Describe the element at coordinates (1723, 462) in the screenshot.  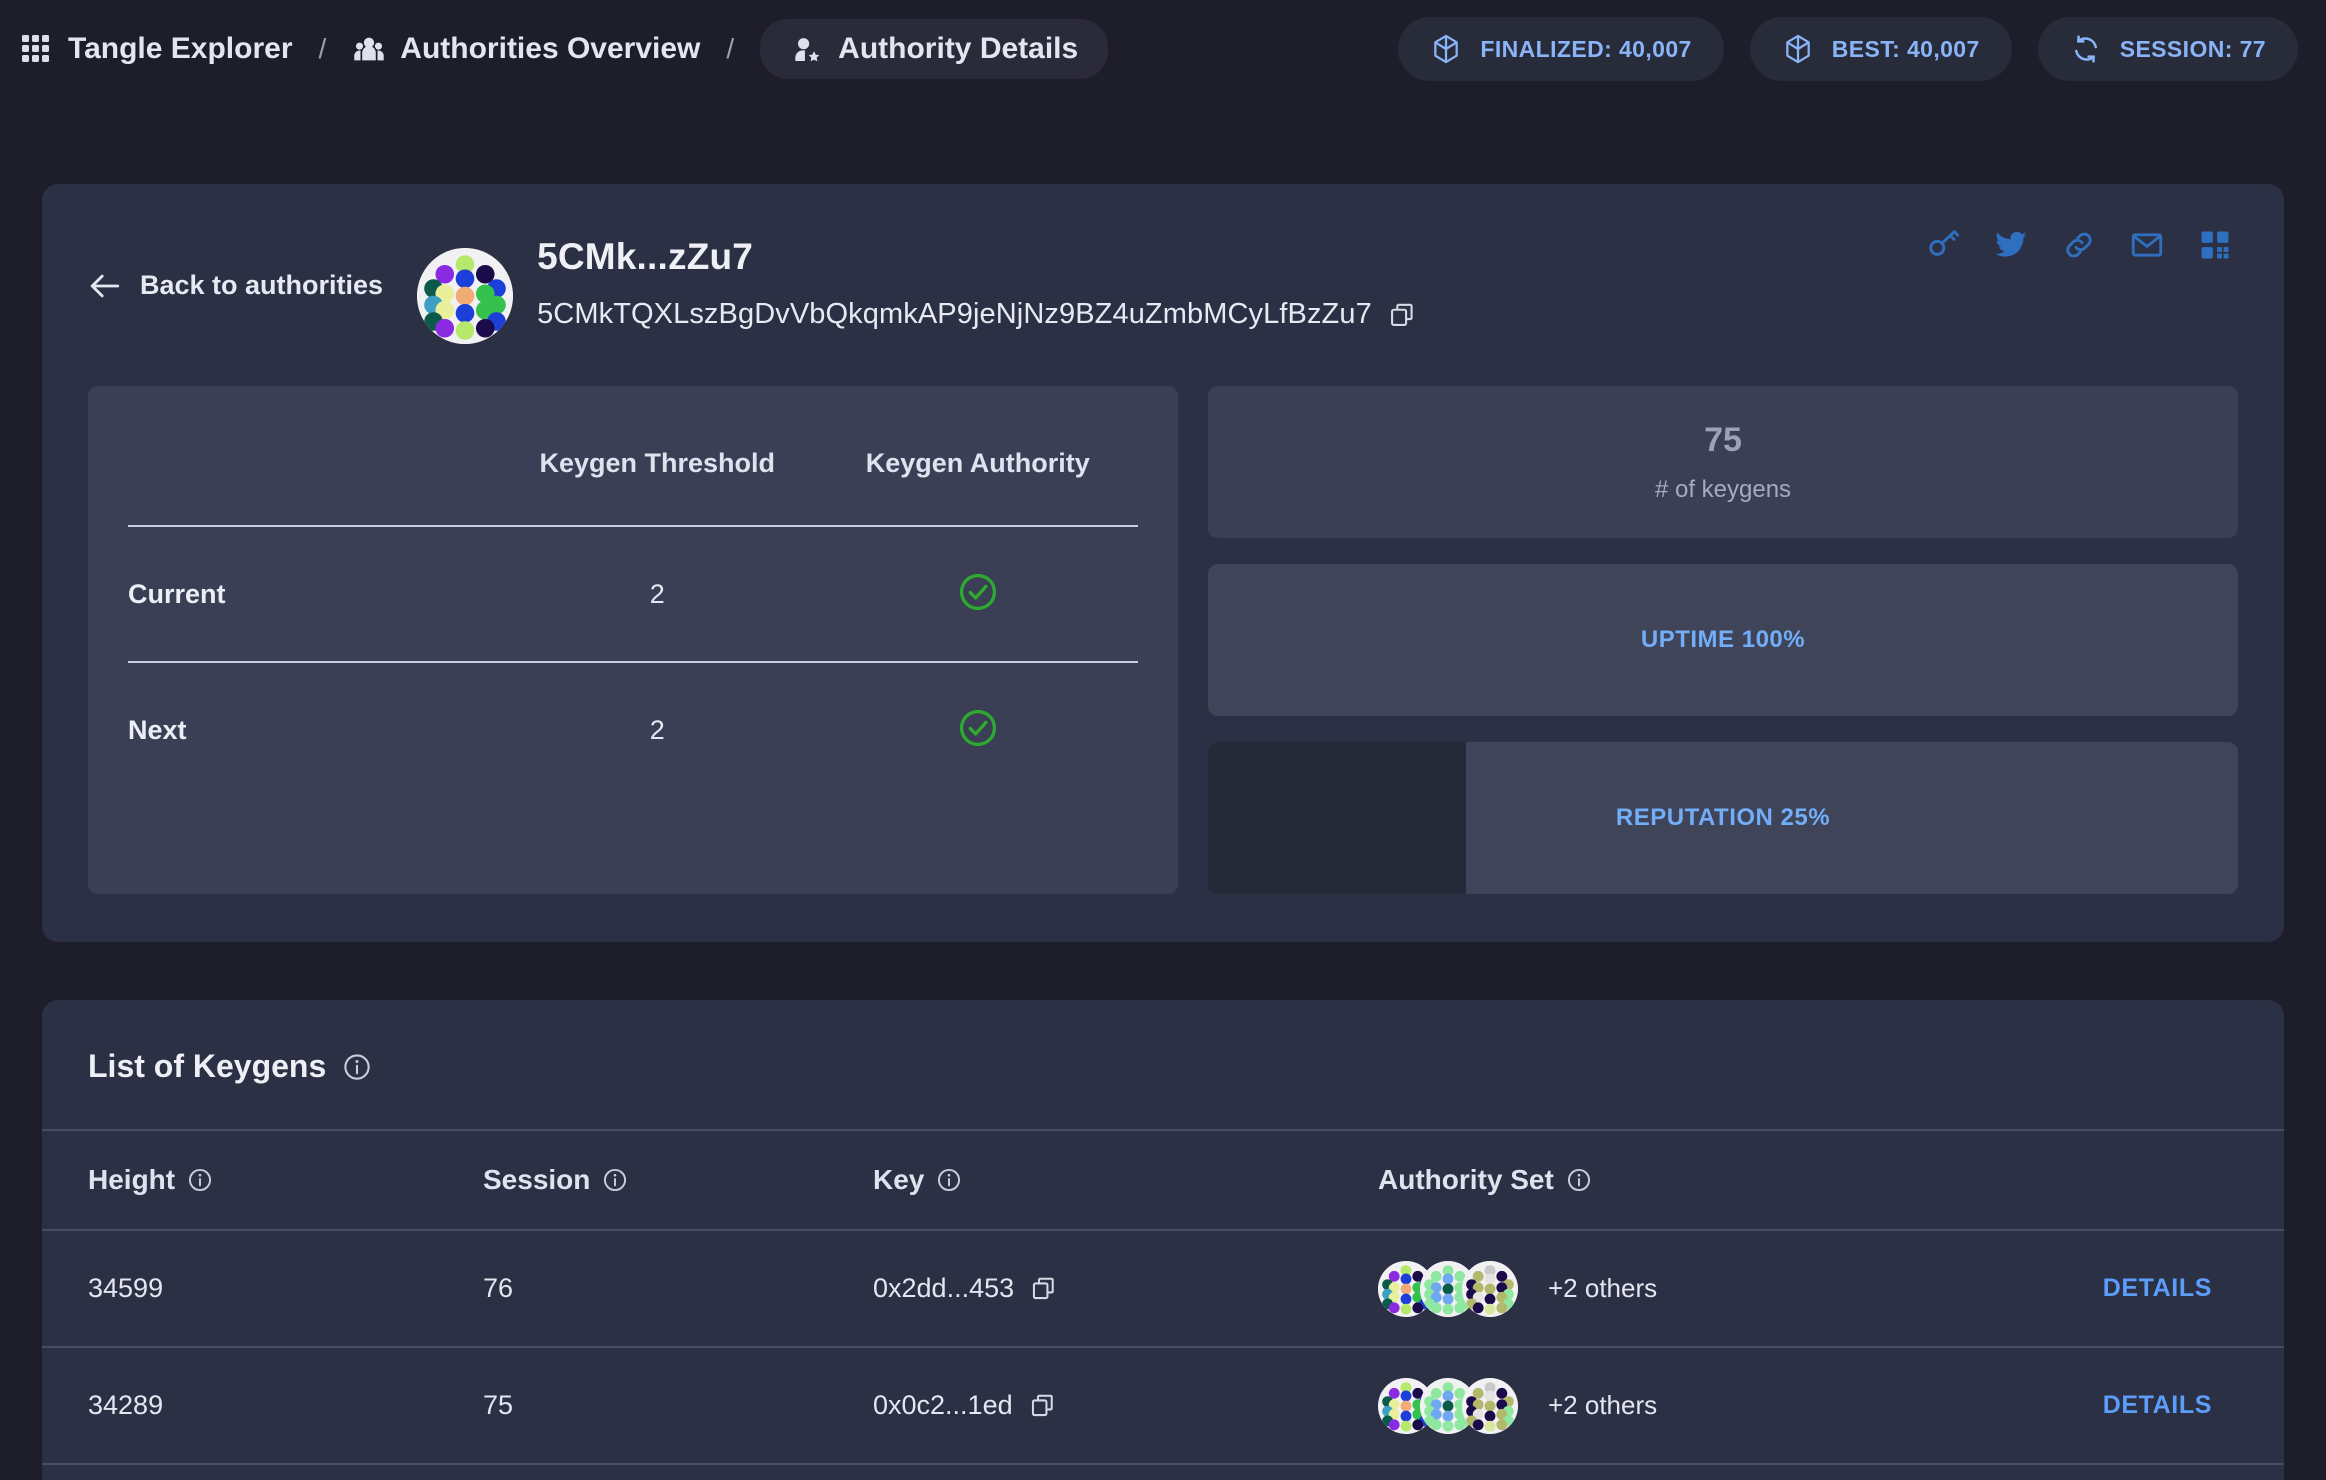
I see `keygen-count-box: 75 # of keygens` at that location.